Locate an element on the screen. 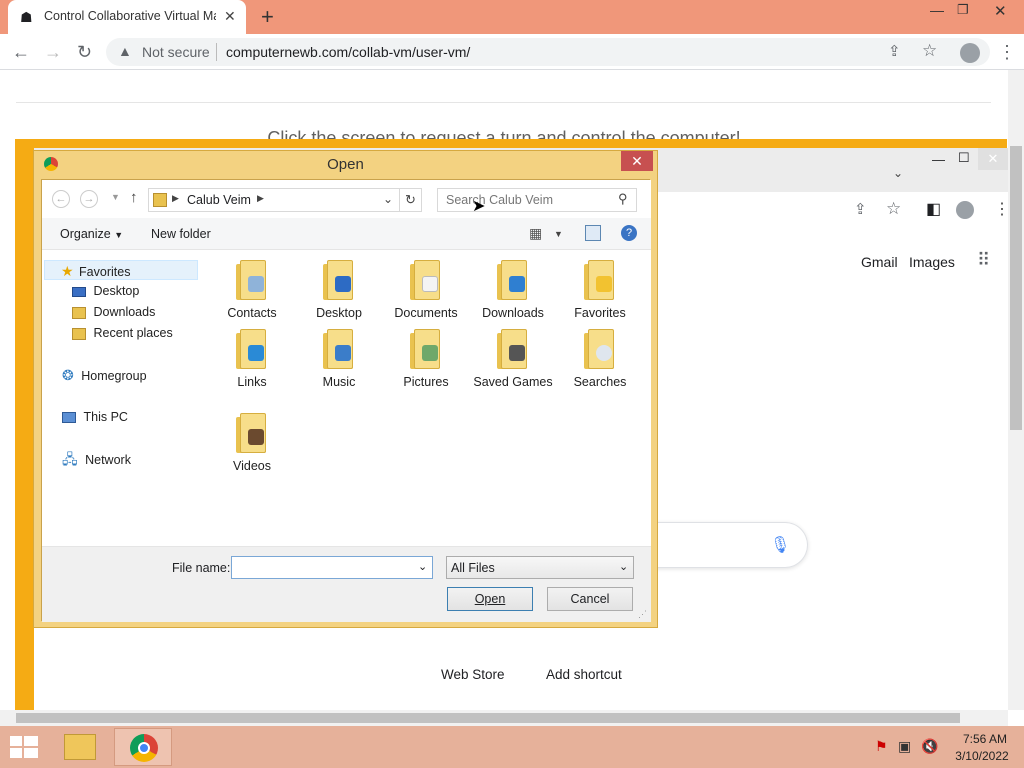 This screenshot has height=768, width=1024. folder-desktop: Desktop is located at coordinates (339, 290).